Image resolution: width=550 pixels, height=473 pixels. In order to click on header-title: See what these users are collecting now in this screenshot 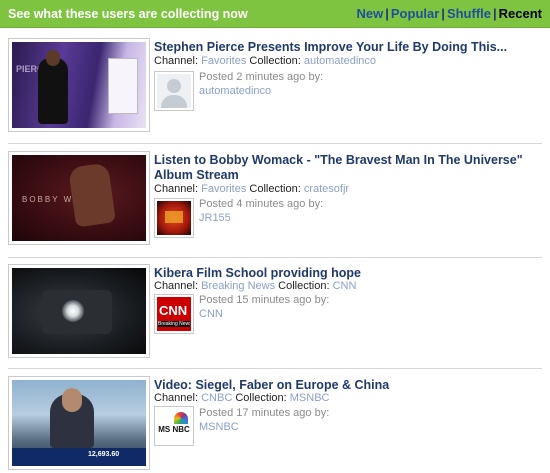, I will do `click(128, 14)`.